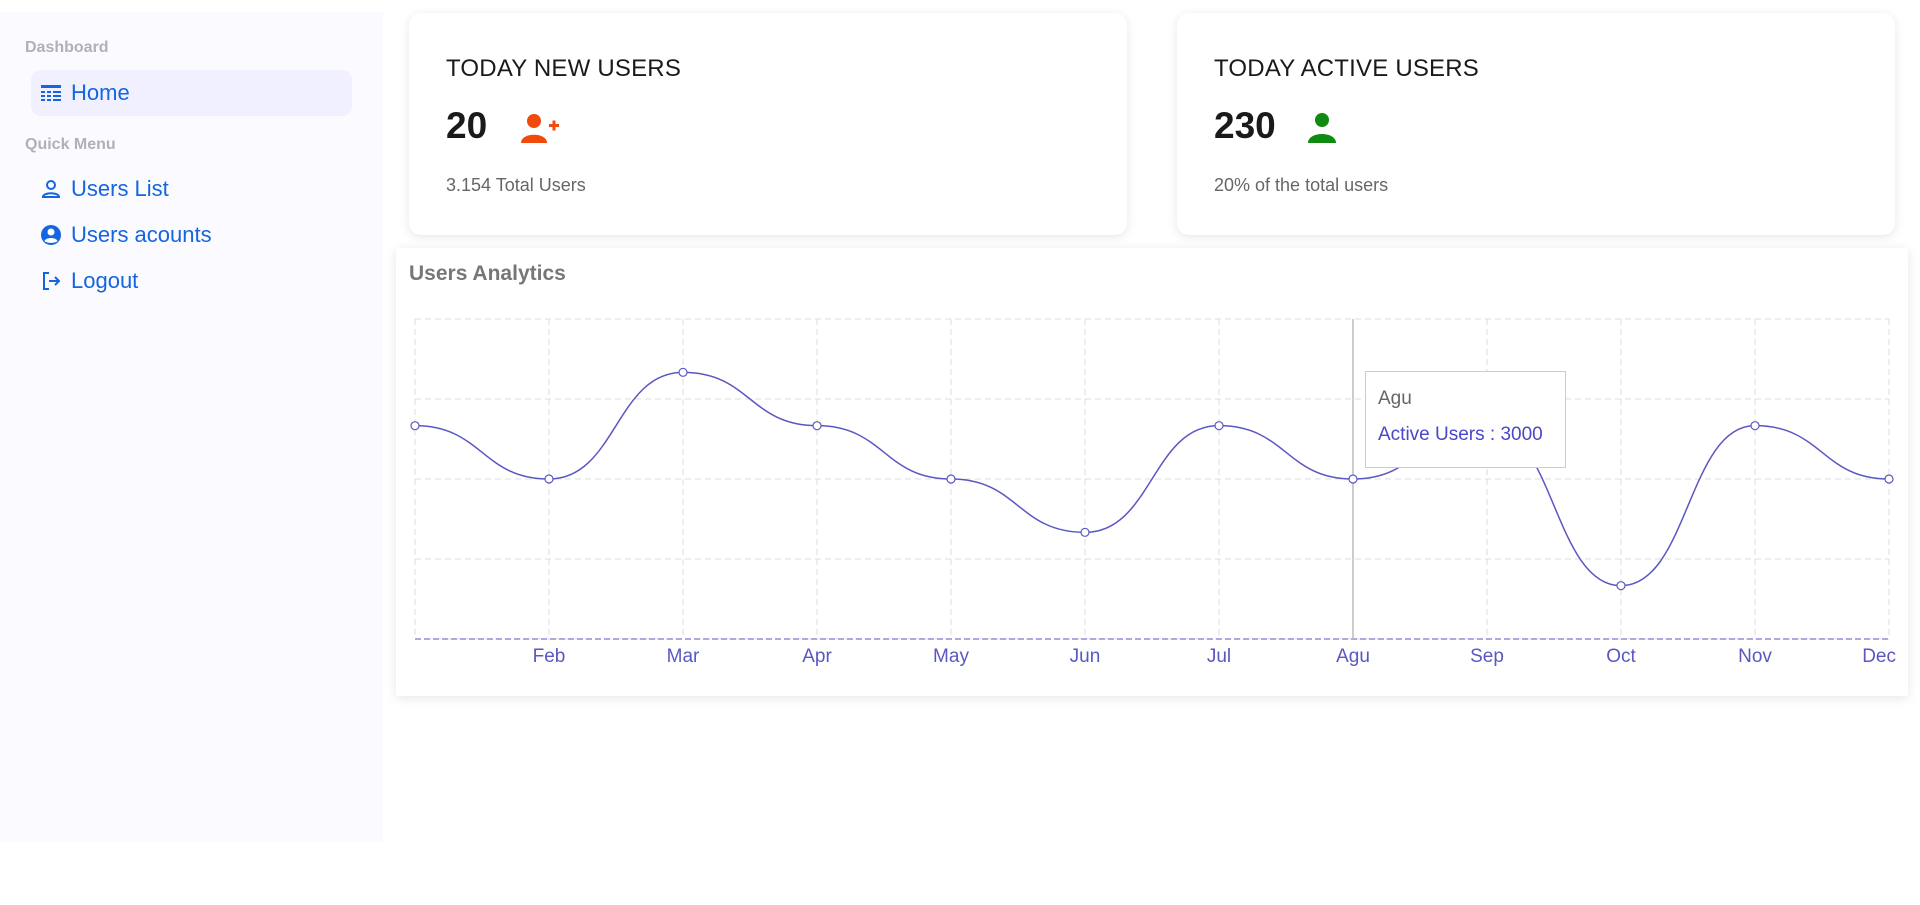 The height and width of the screenshot is (905, 1920). I want to click on sidebar-item-users-accounts: Users acounts, so click(191, 235).